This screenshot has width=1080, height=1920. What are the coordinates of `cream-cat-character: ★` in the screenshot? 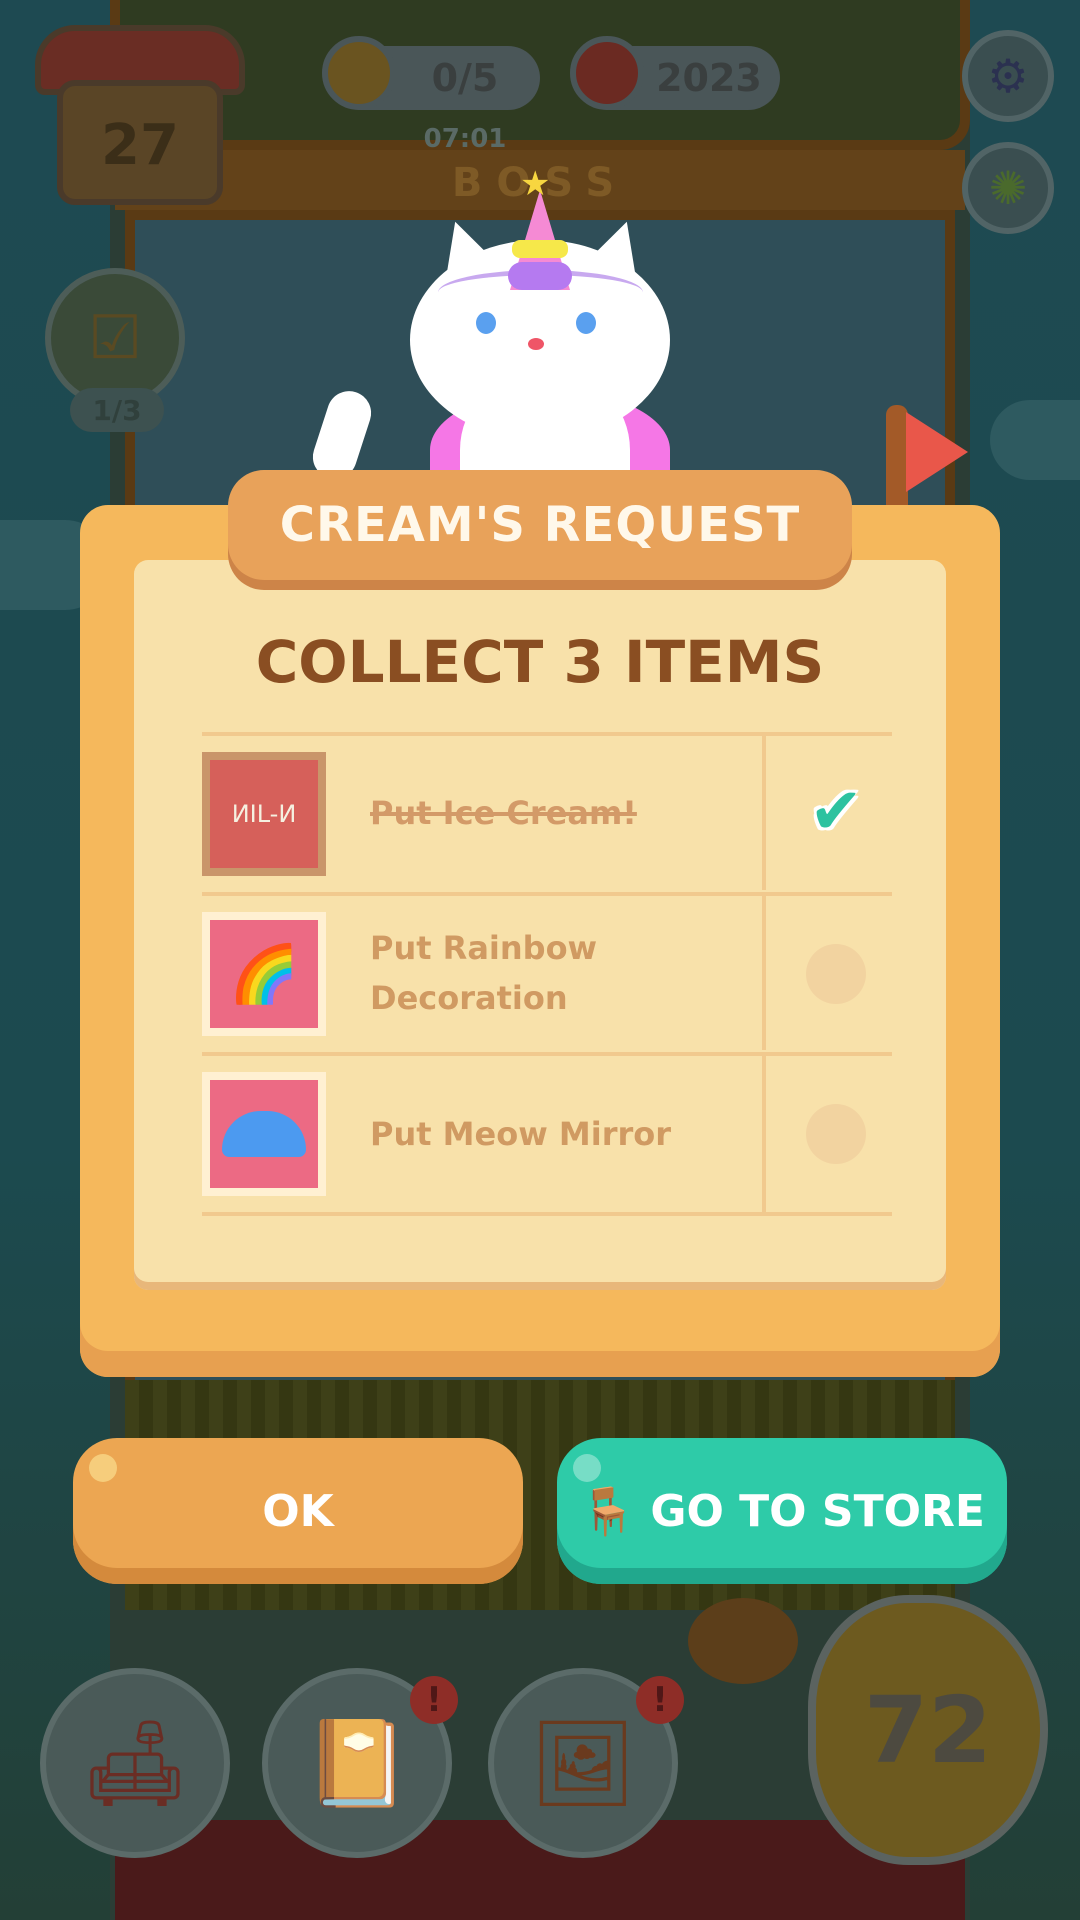 It's located at (545, 337).